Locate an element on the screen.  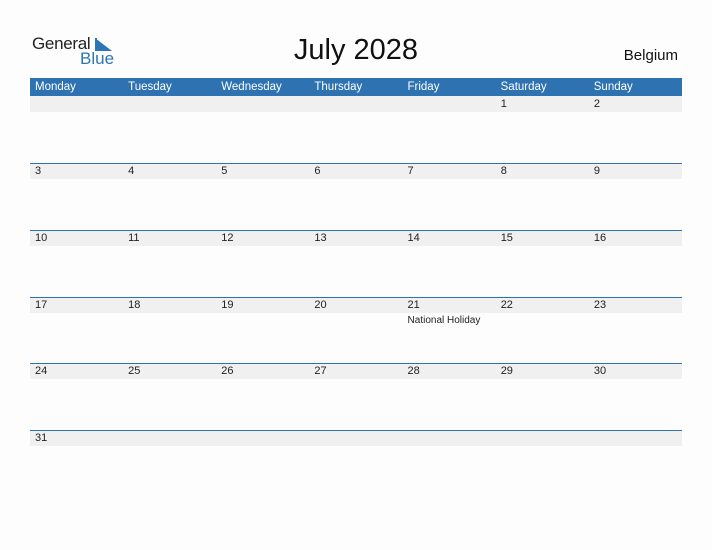
day-number: 29 is located at coordinates (506, 371).